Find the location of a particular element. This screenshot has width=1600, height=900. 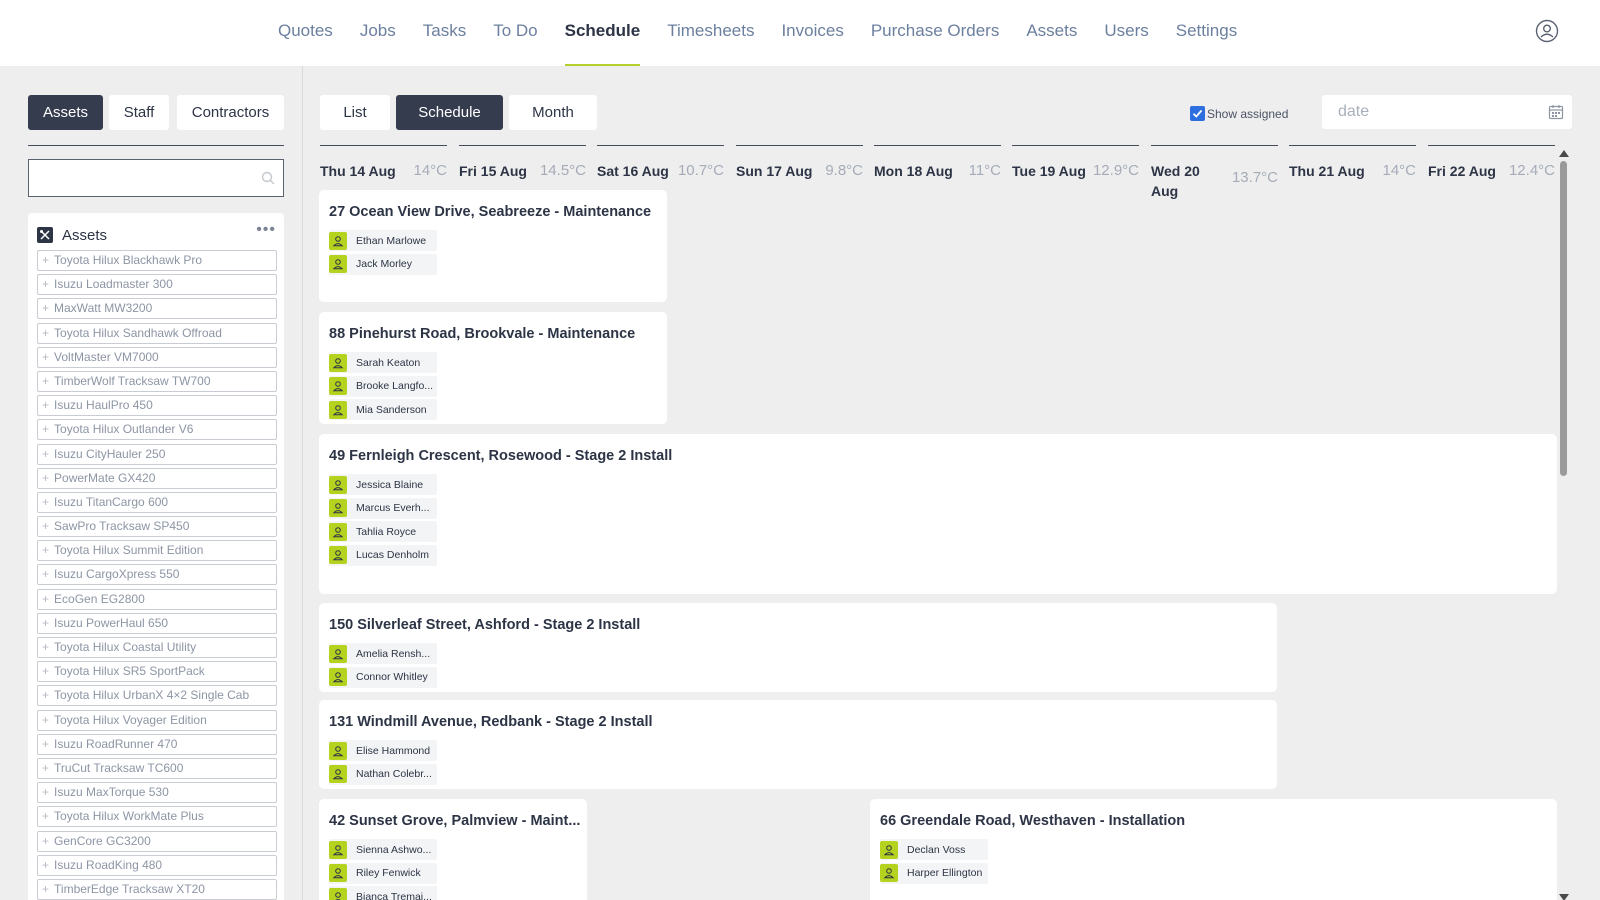

search-input is located at coordinates (139, 177).